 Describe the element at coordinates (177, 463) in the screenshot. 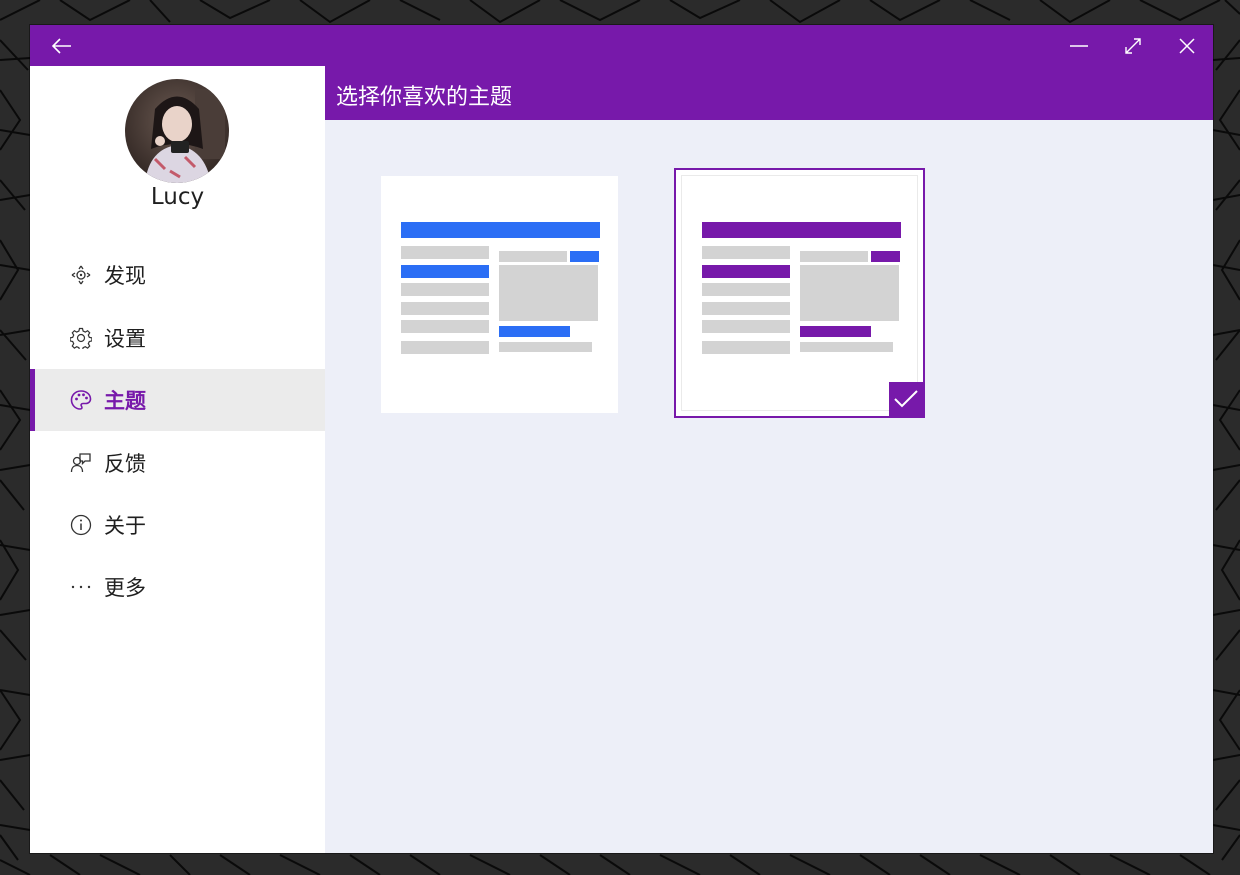

I see `nav-item-feedback: 反馈` at that location.